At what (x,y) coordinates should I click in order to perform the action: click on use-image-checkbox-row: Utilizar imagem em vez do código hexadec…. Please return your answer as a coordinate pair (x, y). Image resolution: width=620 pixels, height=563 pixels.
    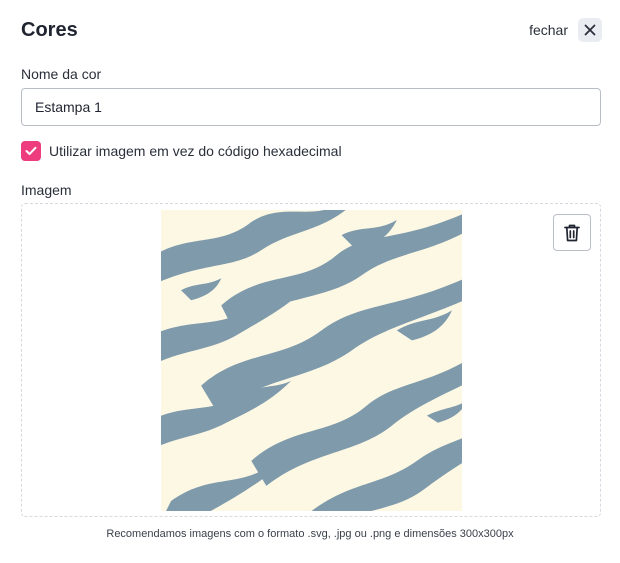
    Looking at the image, I should click on (181, 151).